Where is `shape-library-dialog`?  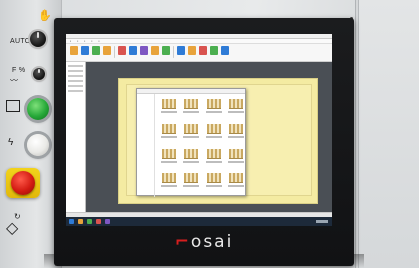 shape-library-dialog is located at coordinates (191, 142).